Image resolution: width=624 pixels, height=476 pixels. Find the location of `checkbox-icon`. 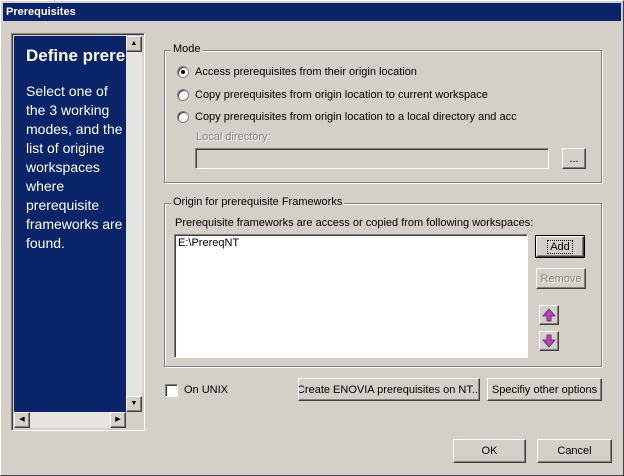

checkbox-icon is located at coordinates (171, 390).